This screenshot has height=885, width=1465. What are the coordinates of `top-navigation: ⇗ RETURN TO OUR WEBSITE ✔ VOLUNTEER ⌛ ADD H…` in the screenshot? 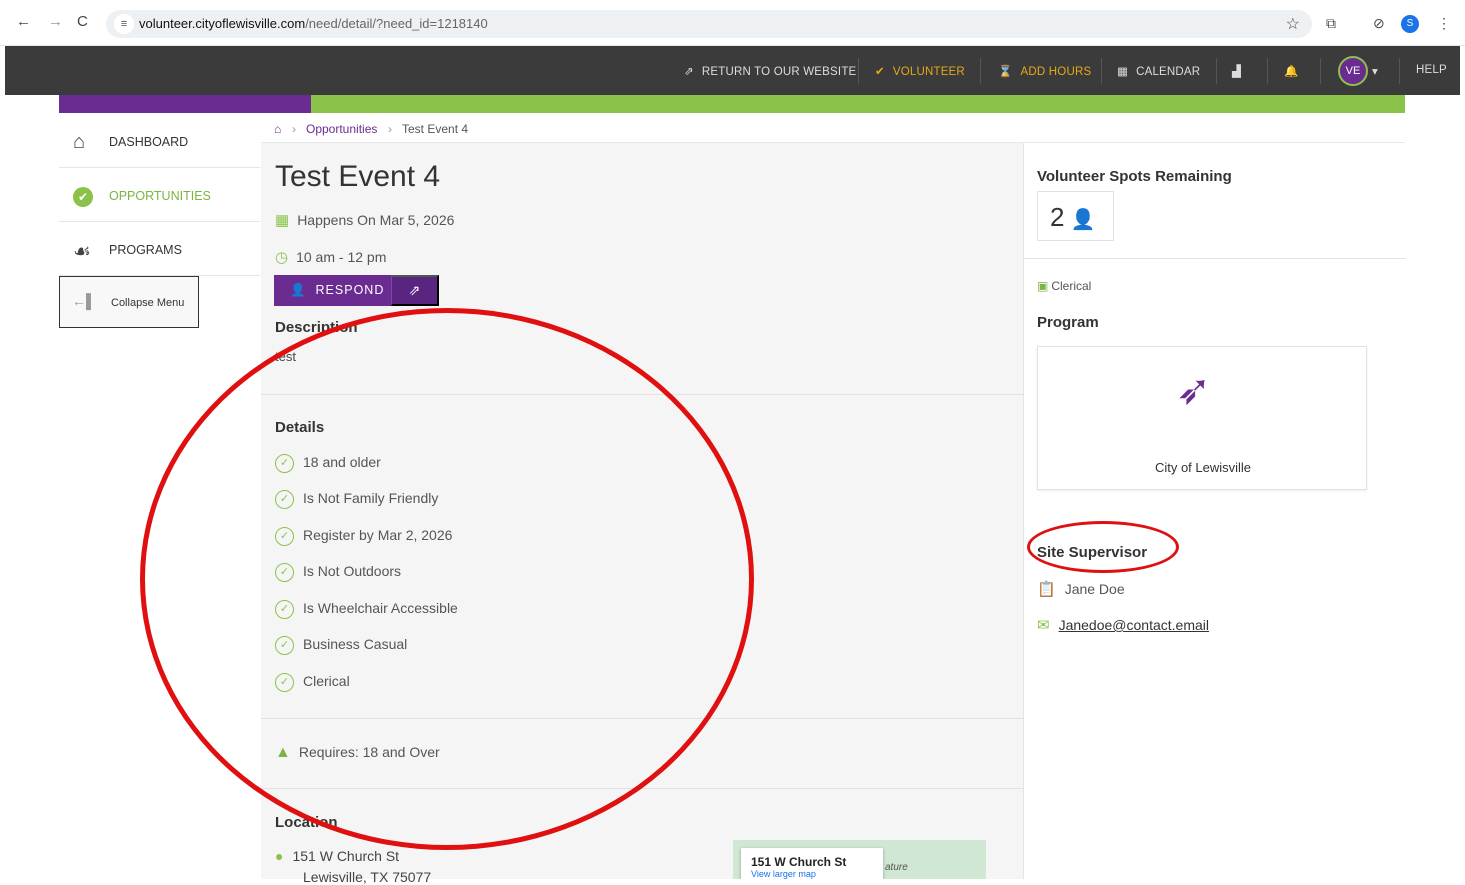 It's located at (732, 70).